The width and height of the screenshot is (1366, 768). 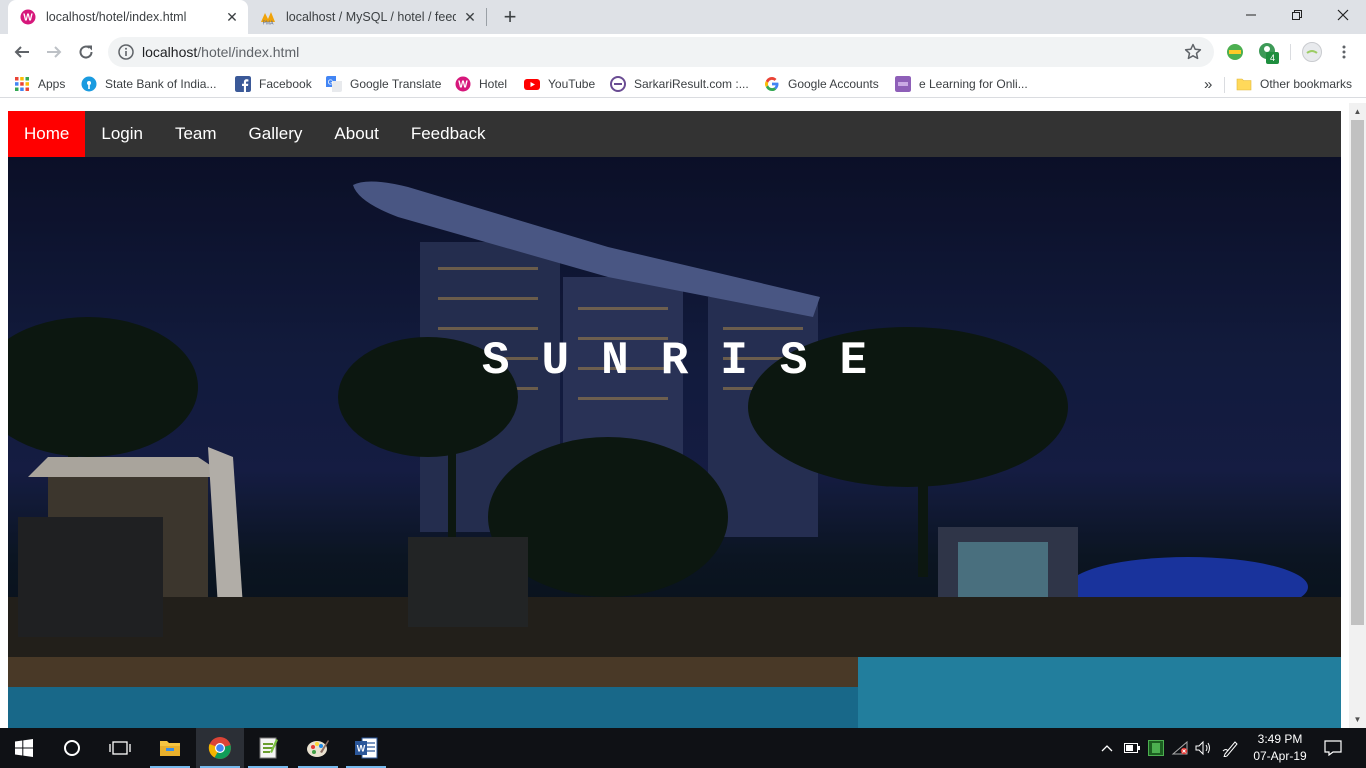 I want to click on start-button, so click(x=24, y=748).